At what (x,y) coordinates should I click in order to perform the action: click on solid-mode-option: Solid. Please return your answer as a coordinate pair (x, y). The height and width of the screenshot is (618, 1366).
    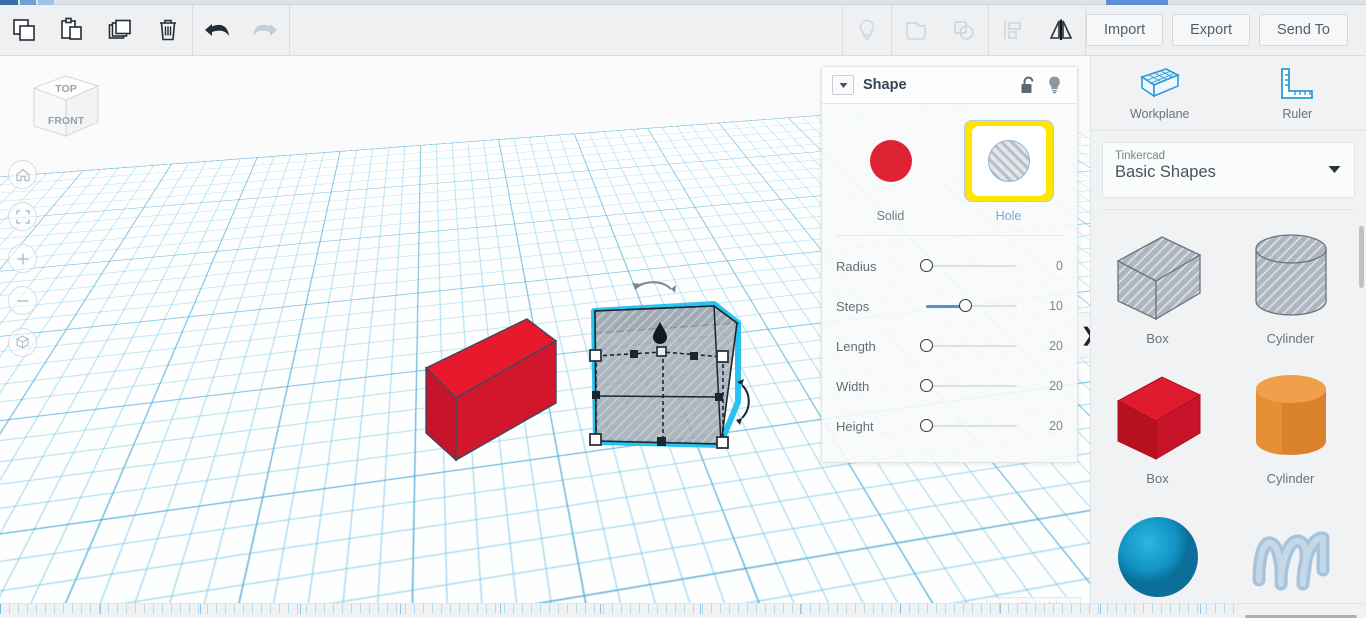
    Looking at the image, I should click on (891, 171).